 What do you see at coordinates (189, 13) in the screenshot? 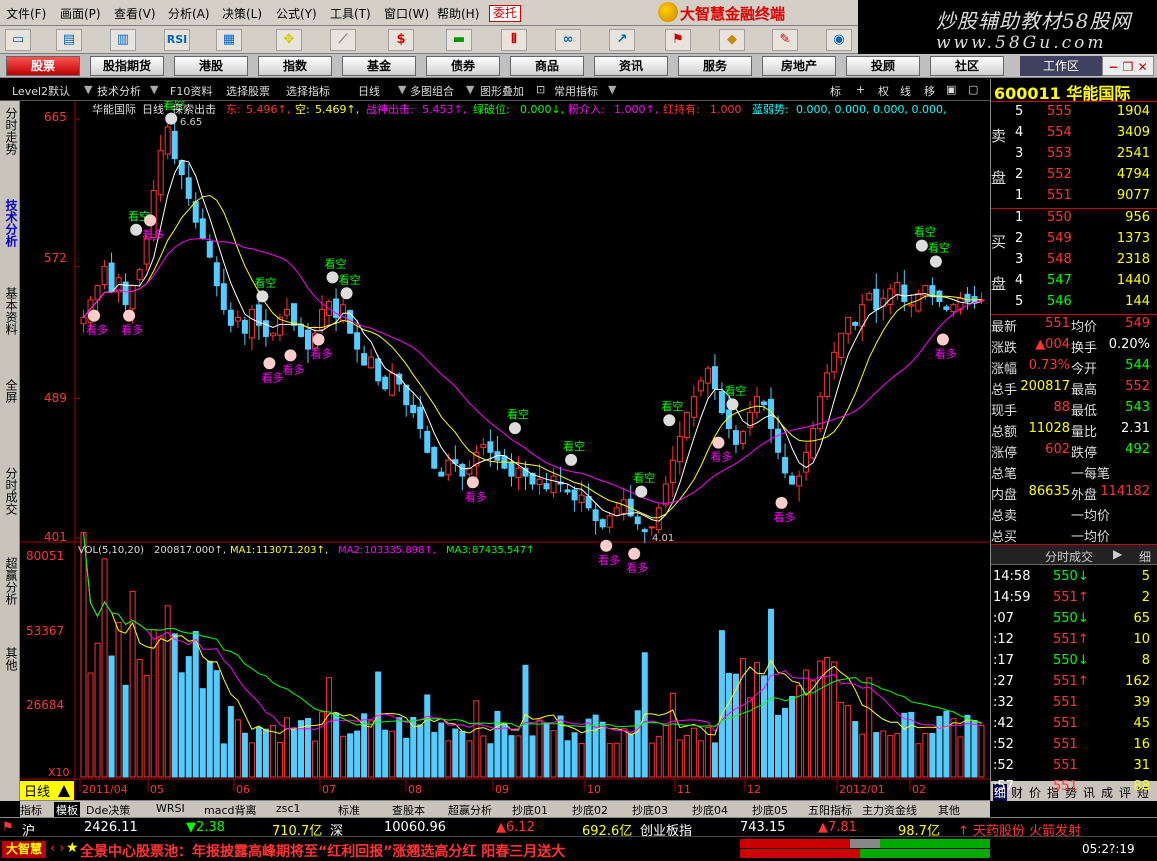
I see `menu-analysis: 分析(A)` at bounding box center [189, 13].